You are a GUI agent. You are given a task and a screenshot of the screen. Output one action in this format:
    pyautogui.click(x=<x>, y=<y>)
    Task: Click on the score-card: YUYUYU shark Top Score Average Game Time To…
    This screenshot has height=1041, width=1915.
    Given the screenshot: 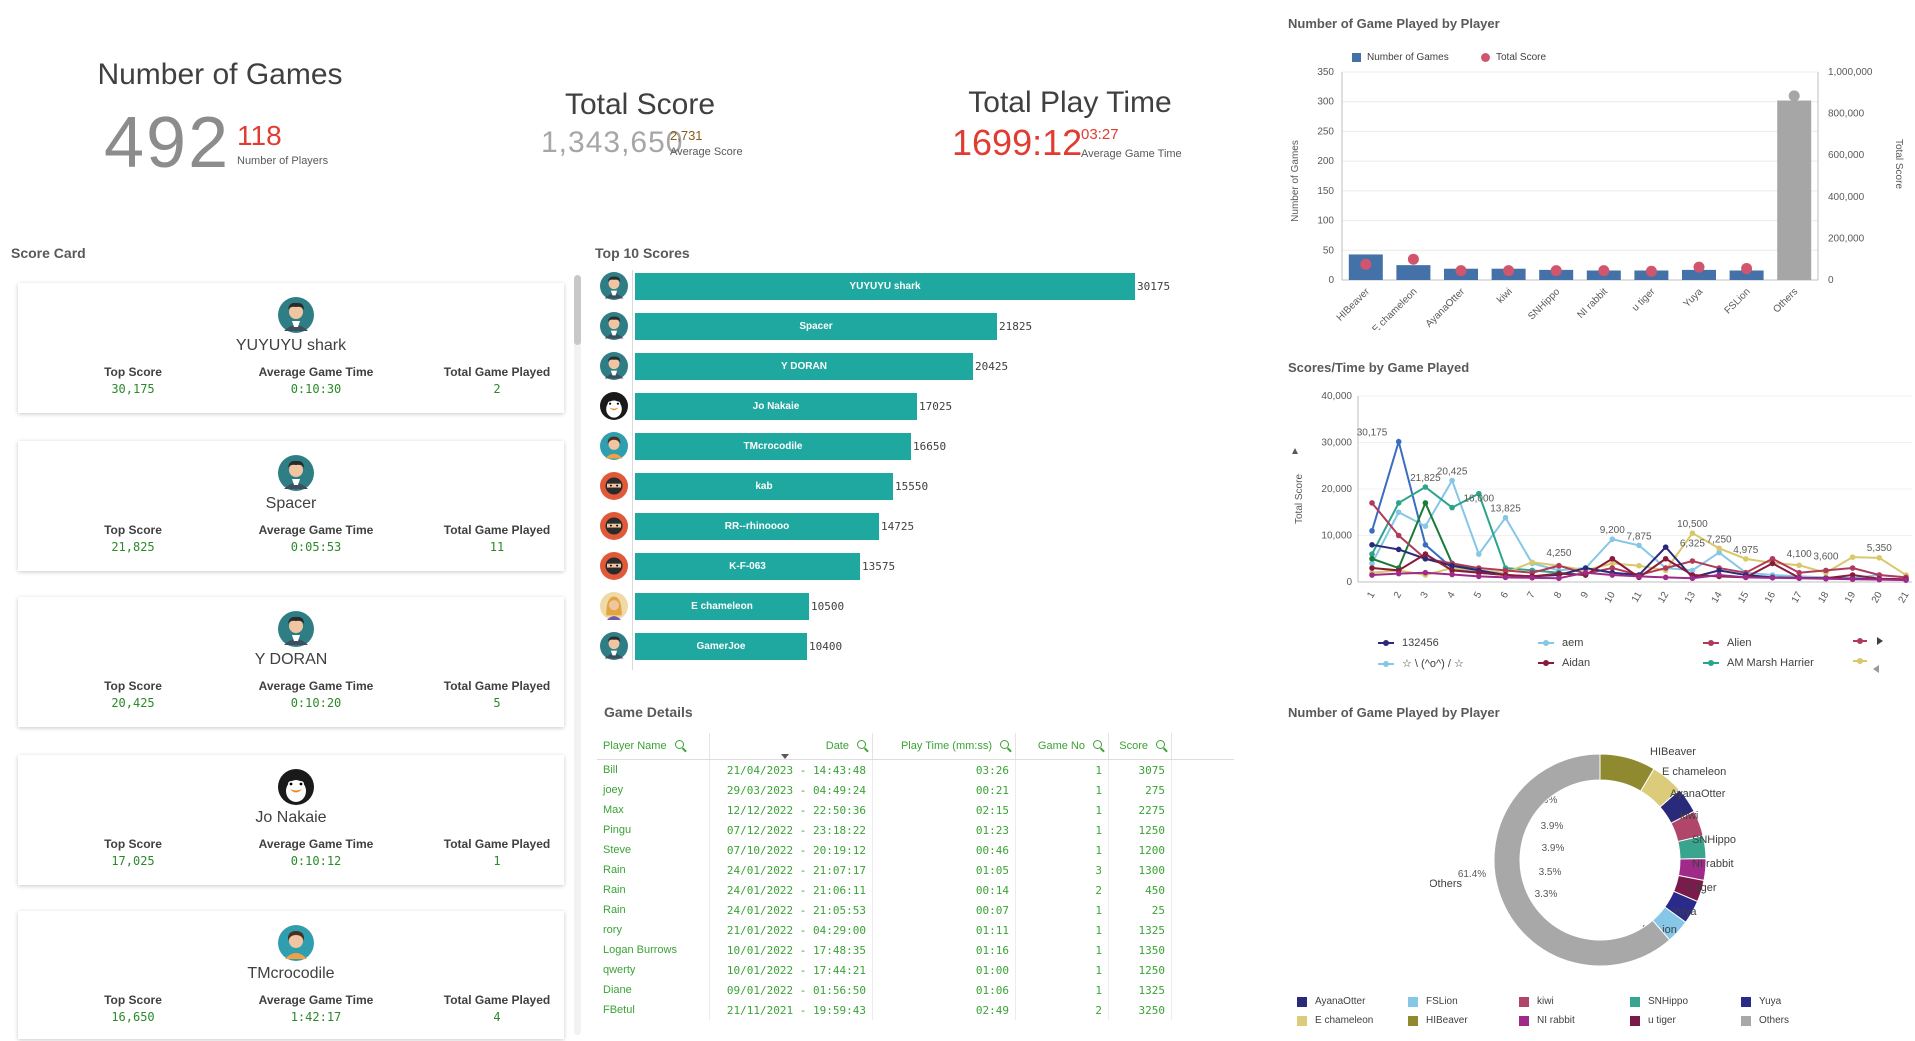 What is the action you would take?
    pyautogui.click(x=291, y=348)
    